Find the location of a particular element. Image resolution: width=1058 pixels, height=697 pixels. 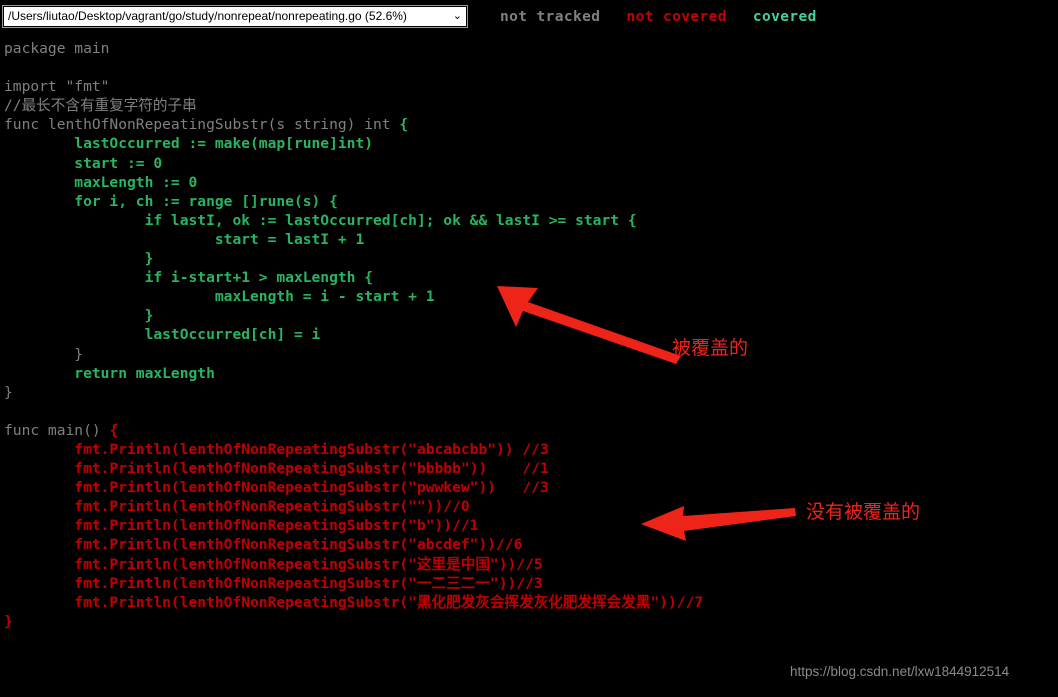

code-span-cov8: for i, ch := range []rune(s) { is located at coordinates (171, 201).